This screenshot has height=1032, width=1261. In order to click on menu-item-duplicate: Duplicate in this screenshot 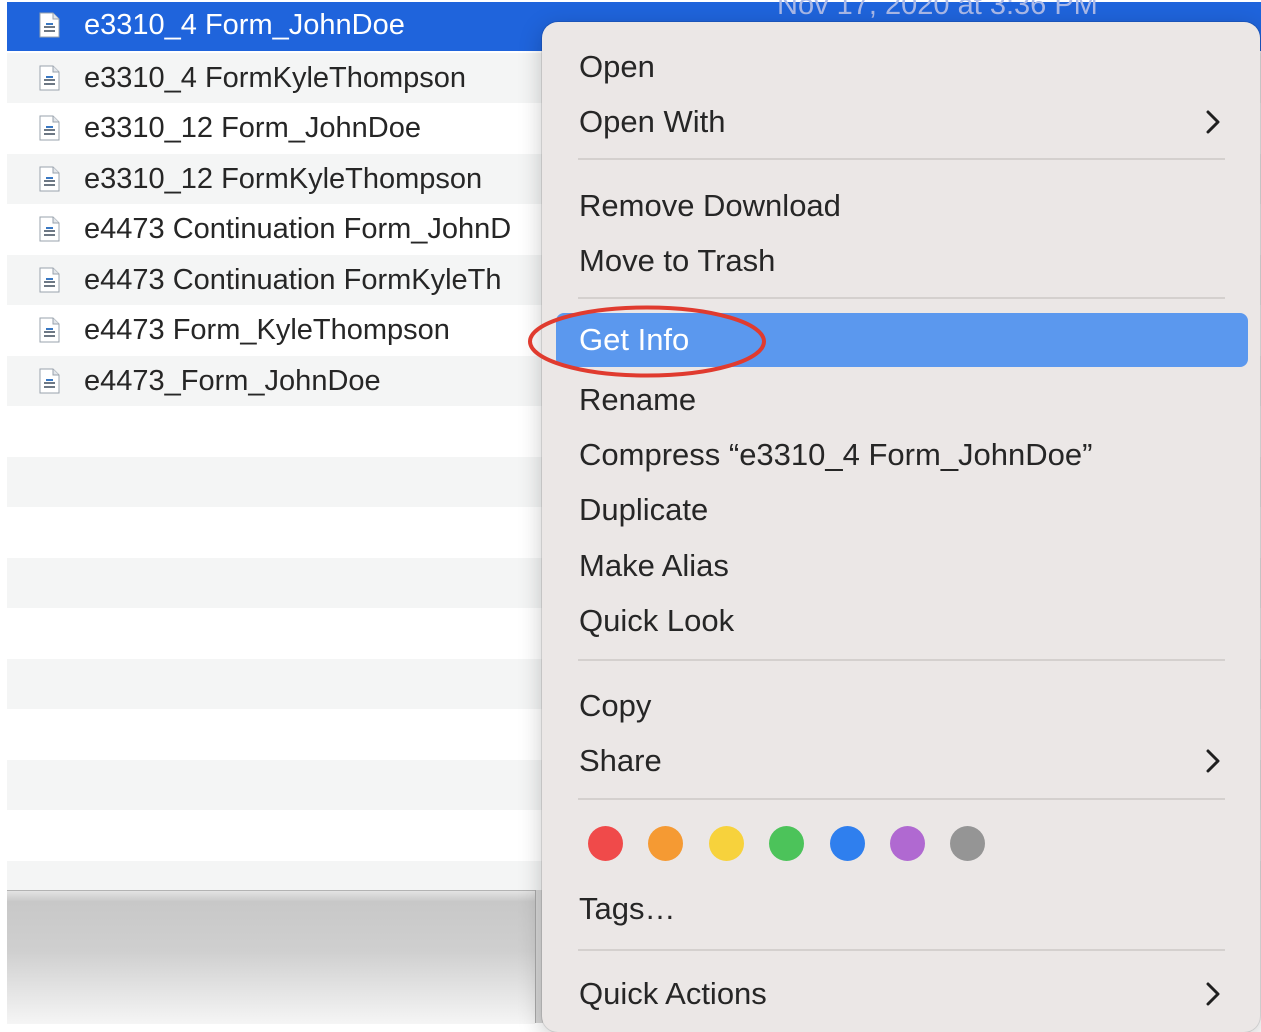, I will do `click(902, 510)`.